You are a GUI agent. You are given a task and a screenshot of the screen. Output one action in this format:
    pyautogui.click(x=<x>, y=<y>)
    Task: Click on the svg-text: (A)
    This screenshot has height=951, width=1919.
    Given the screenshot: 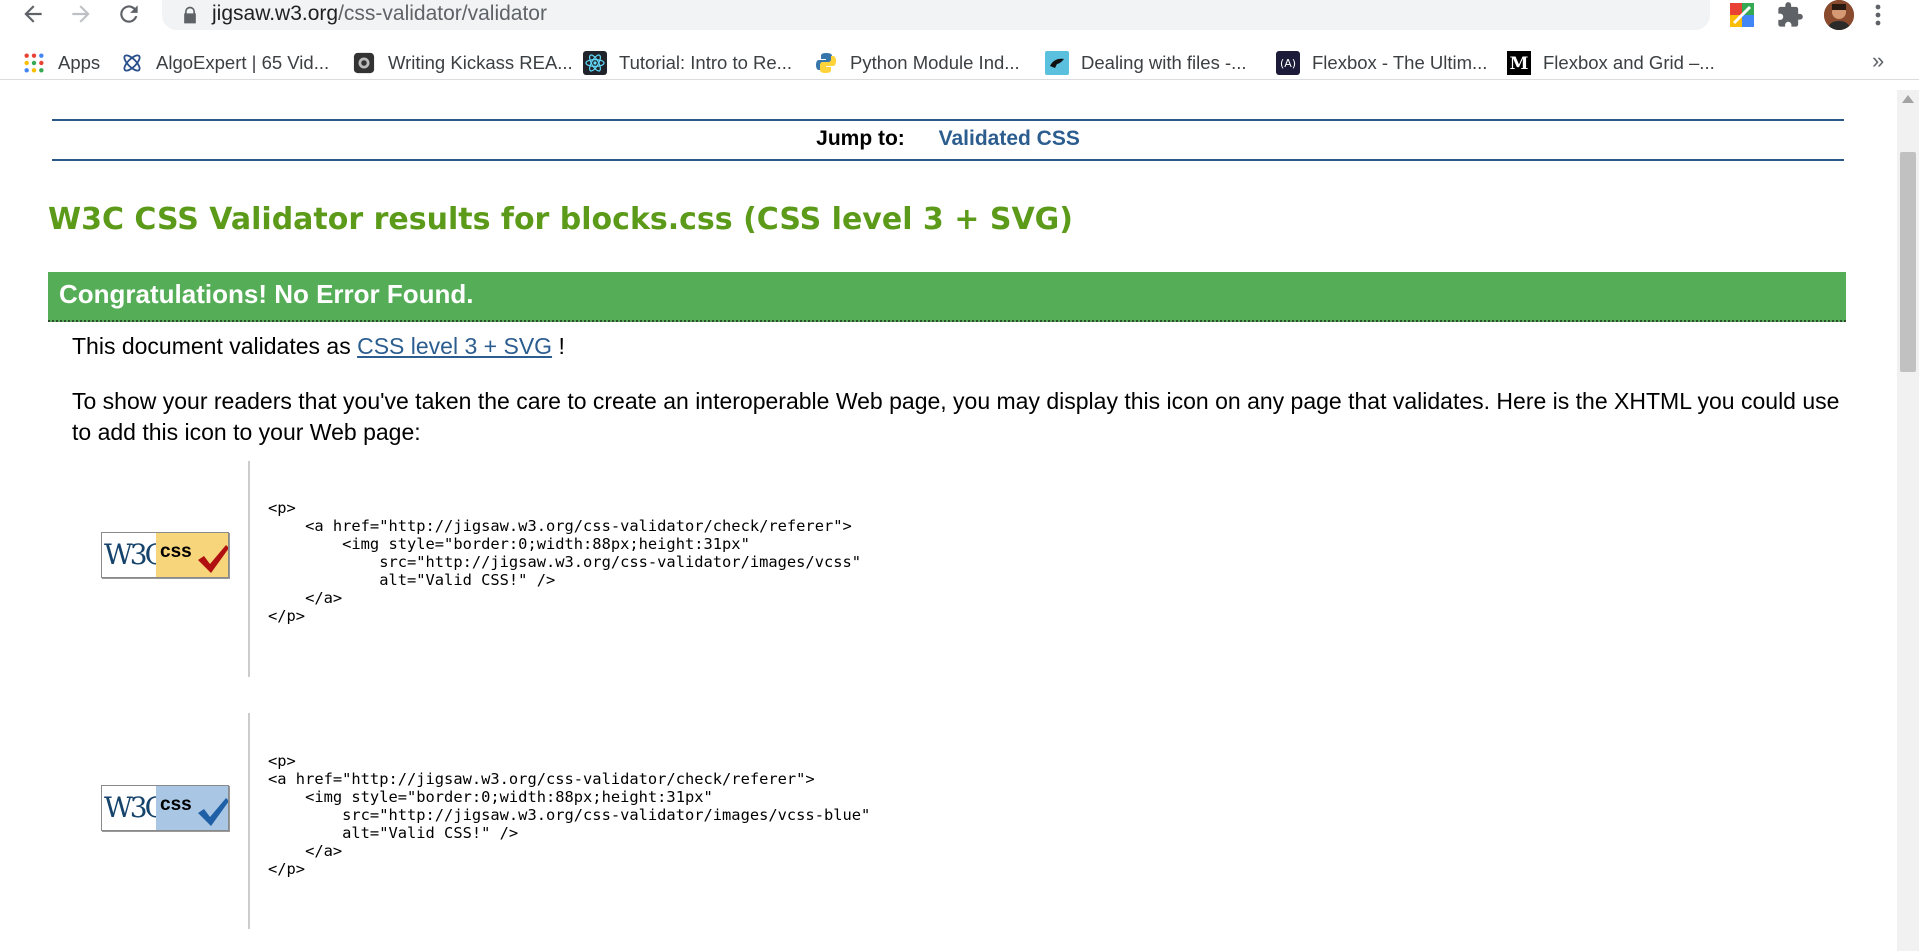 What is the action you would take?
    pyautogui.click(x=1288, y=63)
    